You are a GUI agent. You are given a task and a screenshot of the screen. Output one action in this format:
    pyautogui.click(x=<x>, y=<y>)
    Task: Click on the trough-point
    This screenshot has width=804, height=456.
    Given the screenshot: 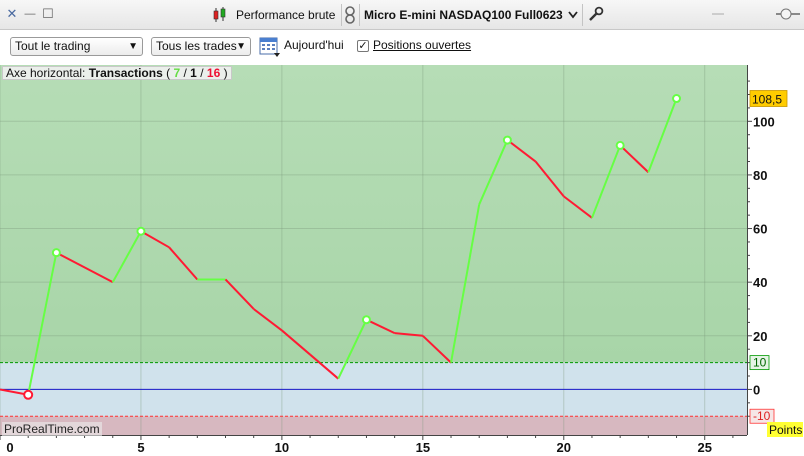 What is the action you would take?
    pyautogui.click(x=28, y=394)
    